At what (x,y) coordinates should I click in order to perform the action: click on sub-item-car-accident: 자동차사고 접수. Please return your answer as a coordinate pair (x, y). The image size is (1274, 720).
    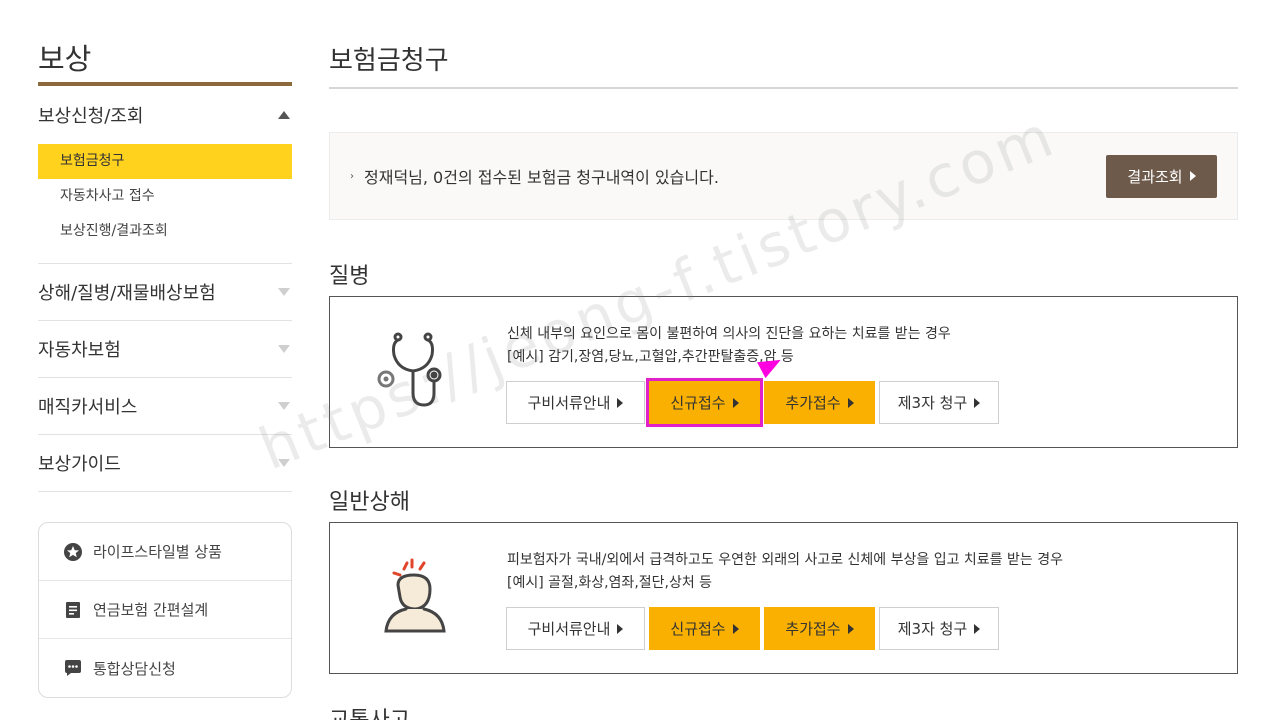
    Looking at the image, I should click on (165, 196).